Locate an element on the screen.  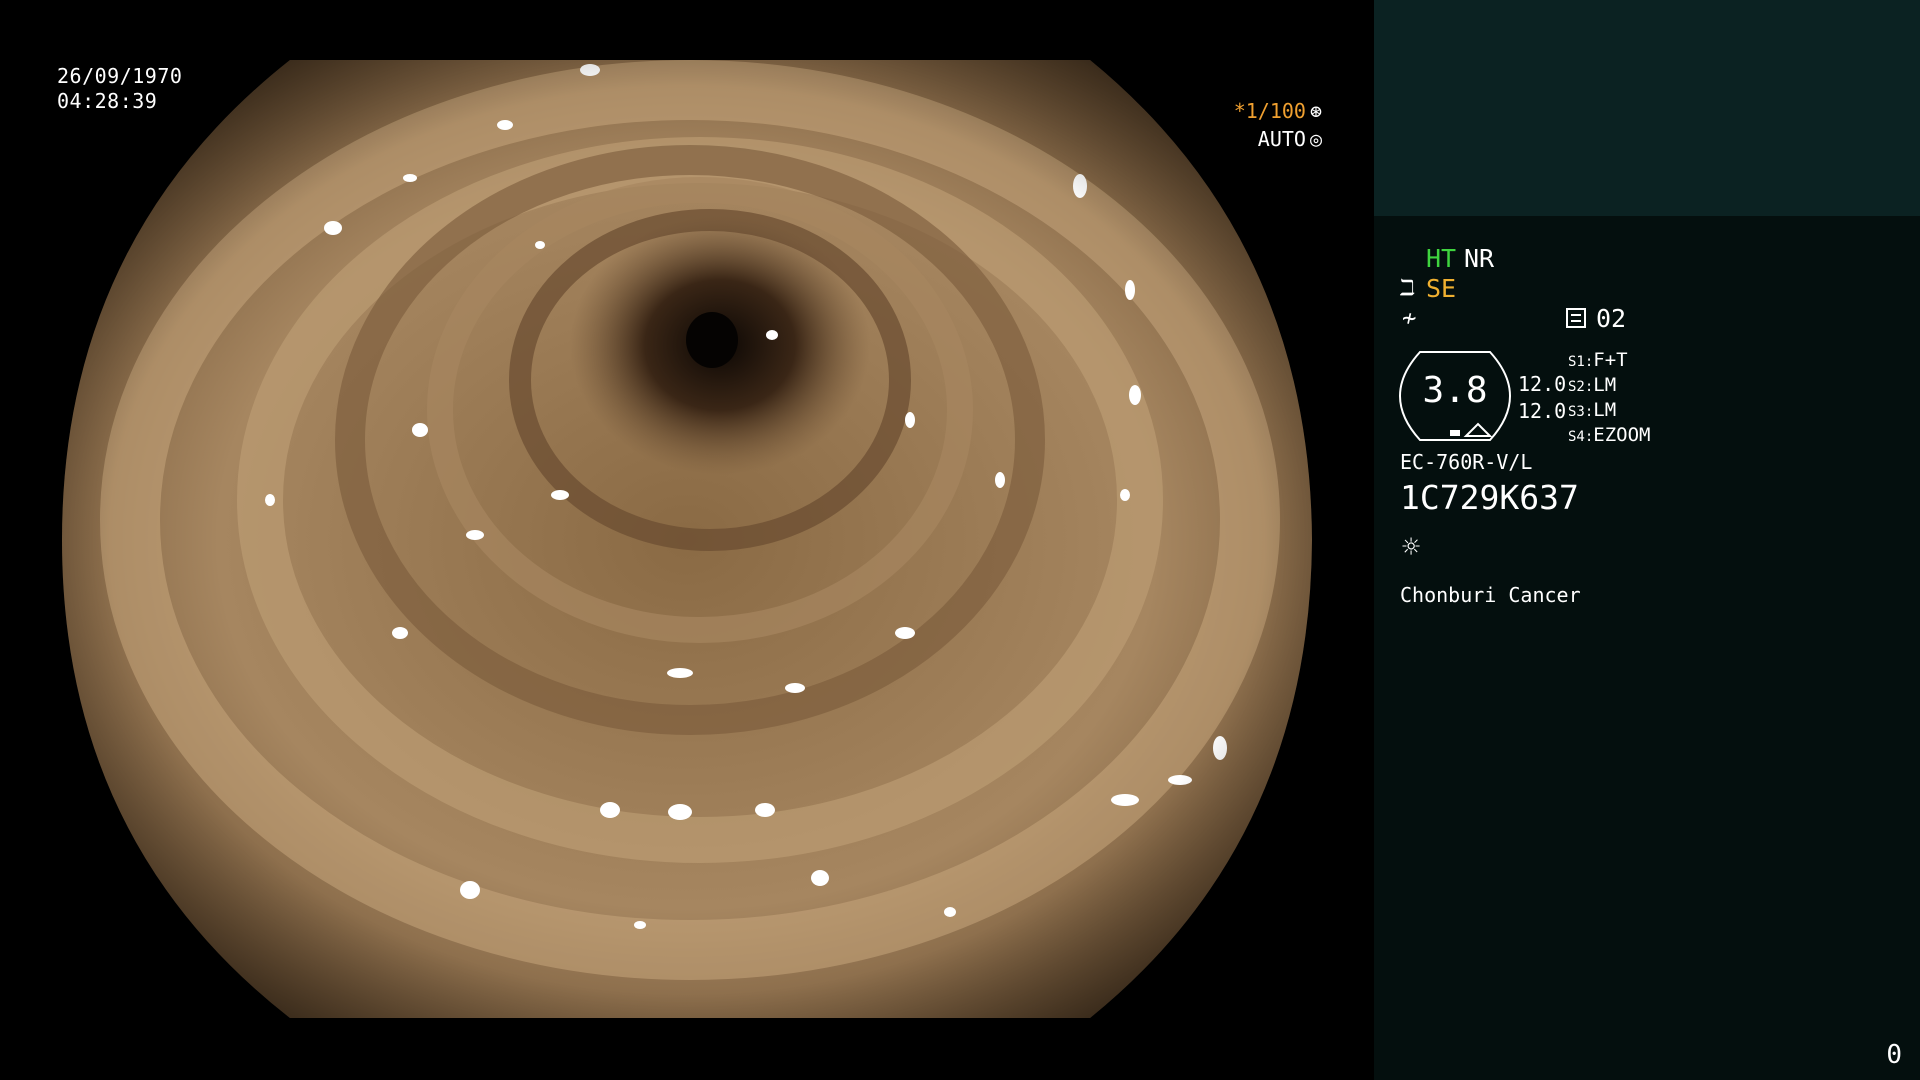
iris-icon: ◎ is located at coordinates (1315, 139).